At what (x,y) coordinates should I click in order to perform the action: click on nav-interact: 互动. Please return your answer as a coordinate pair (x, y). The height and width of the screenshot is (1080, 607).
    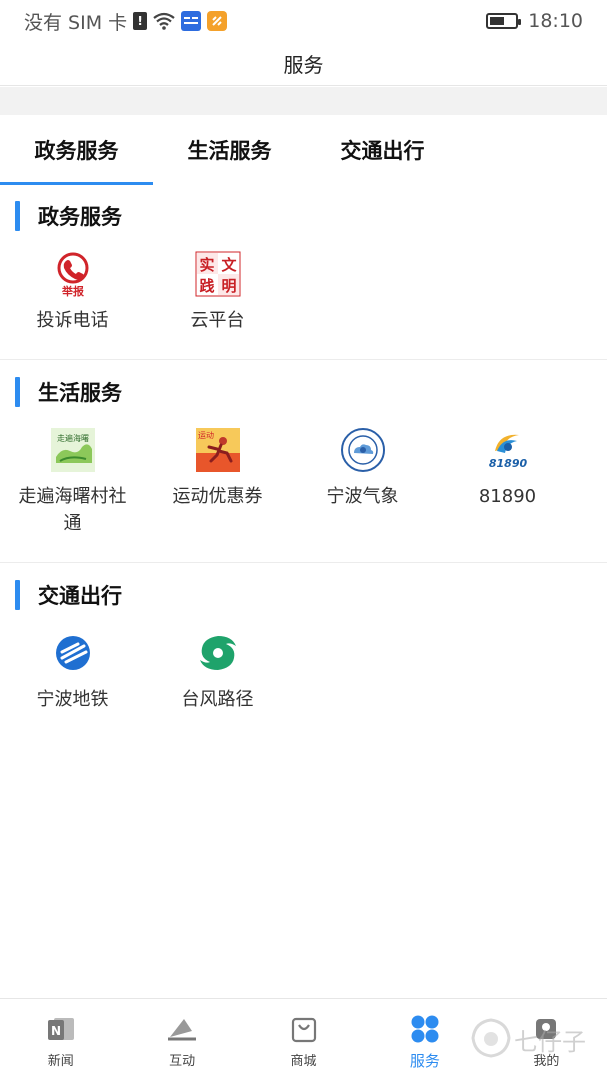
    Looking at the image, I should click on (181, 1039).